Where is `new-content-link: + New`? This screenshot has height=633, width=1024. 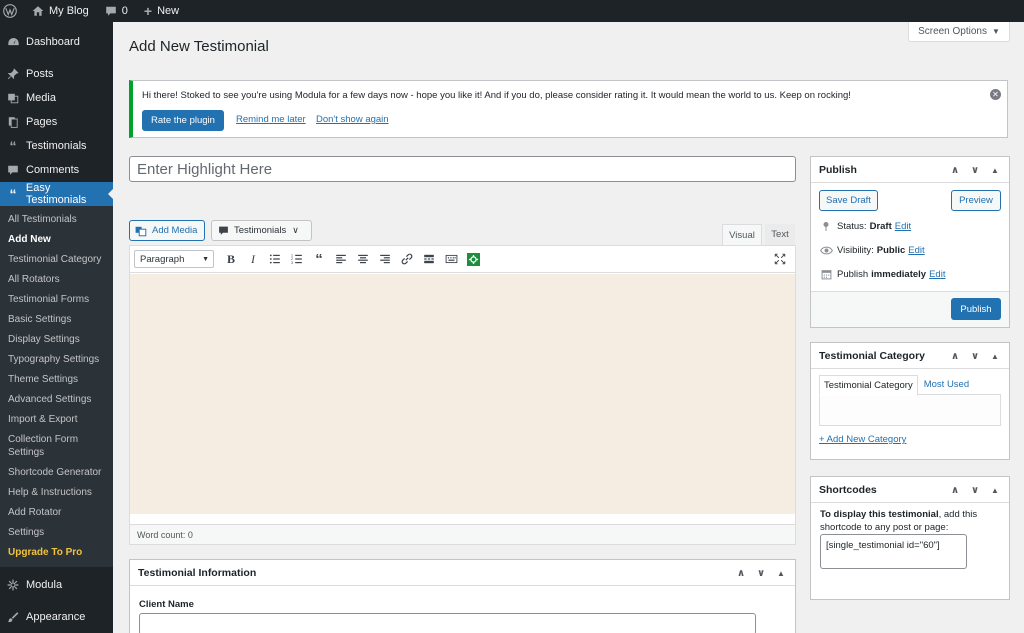
new-content-link: + New is located at coordinates (161, 11).